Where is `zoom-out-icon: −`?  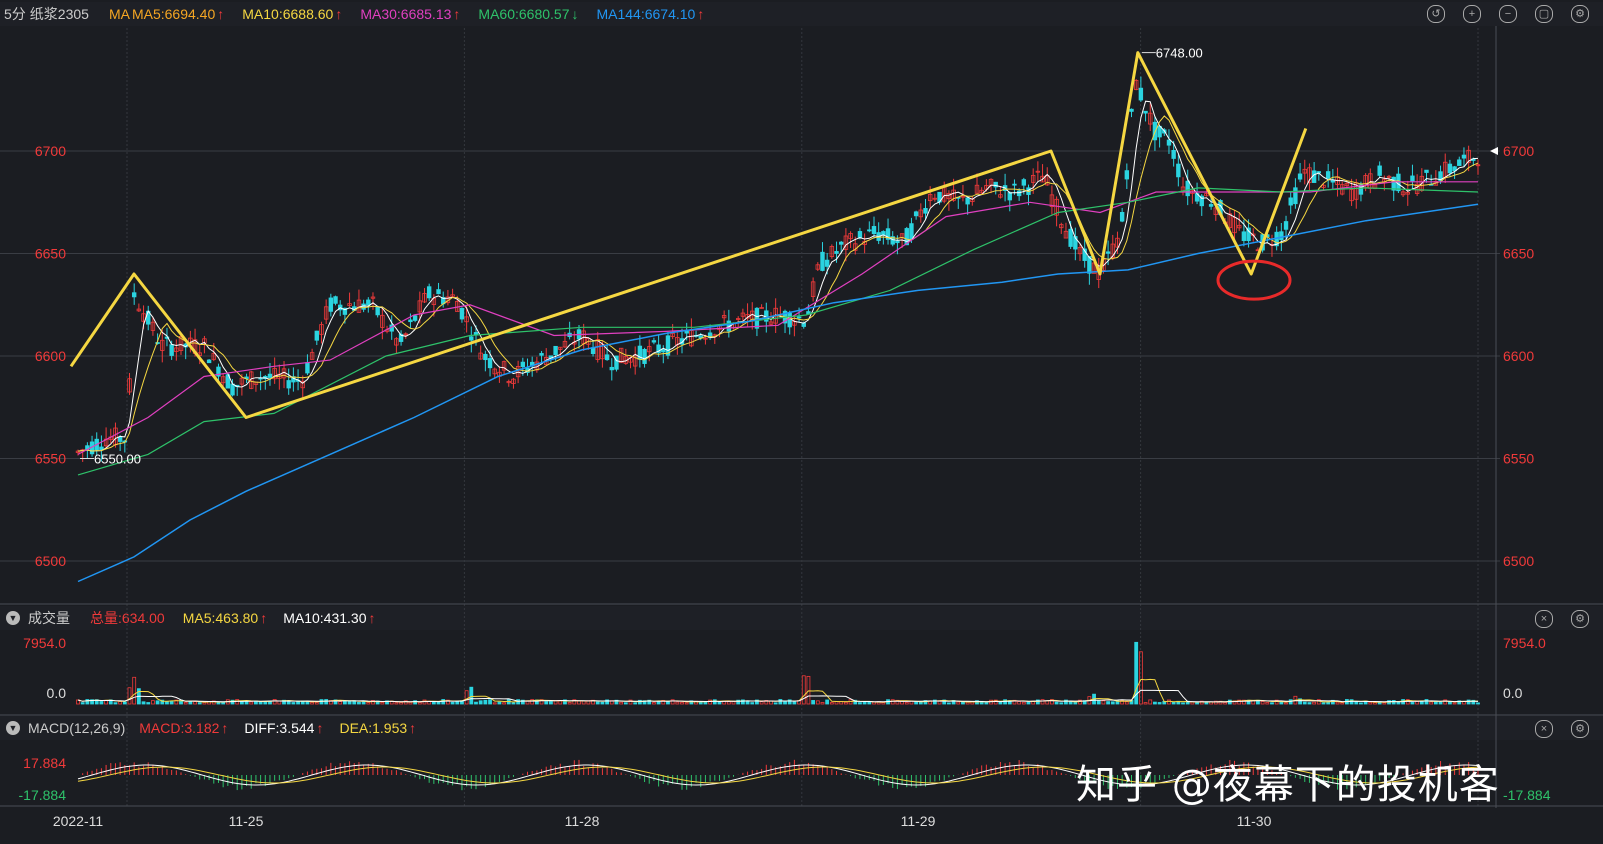
zoom-out-icon: − is located at coordinates (1508, 14).